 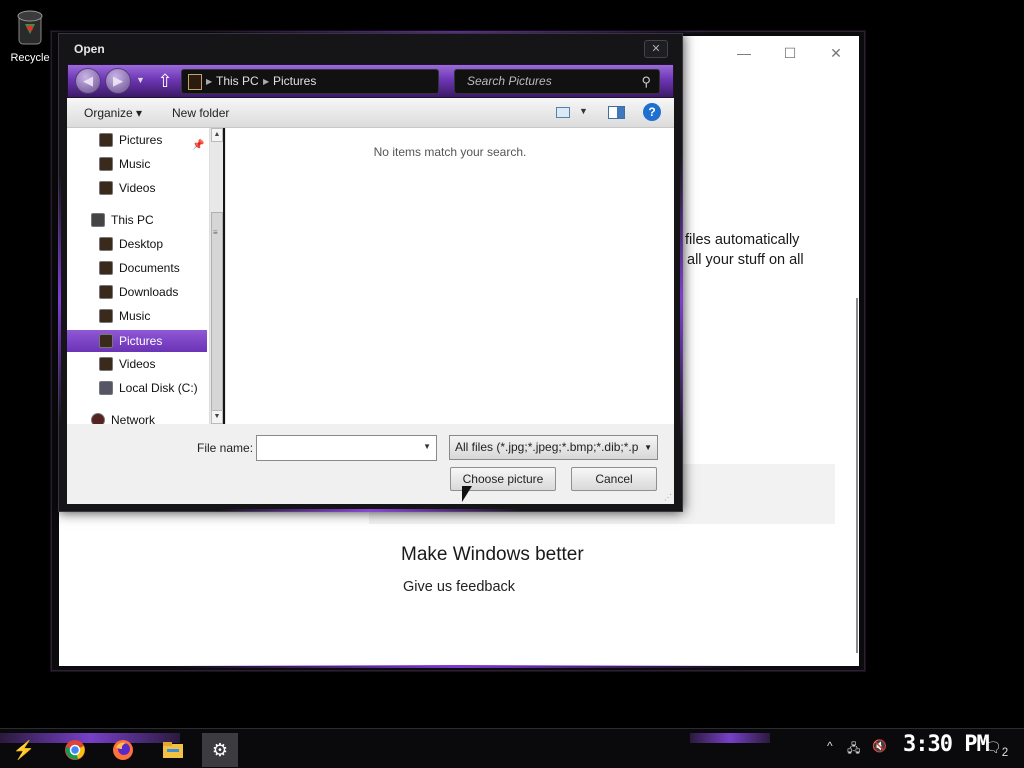 I want to click on nav-item-pictures: Pictures, so click(x=137, y=341).